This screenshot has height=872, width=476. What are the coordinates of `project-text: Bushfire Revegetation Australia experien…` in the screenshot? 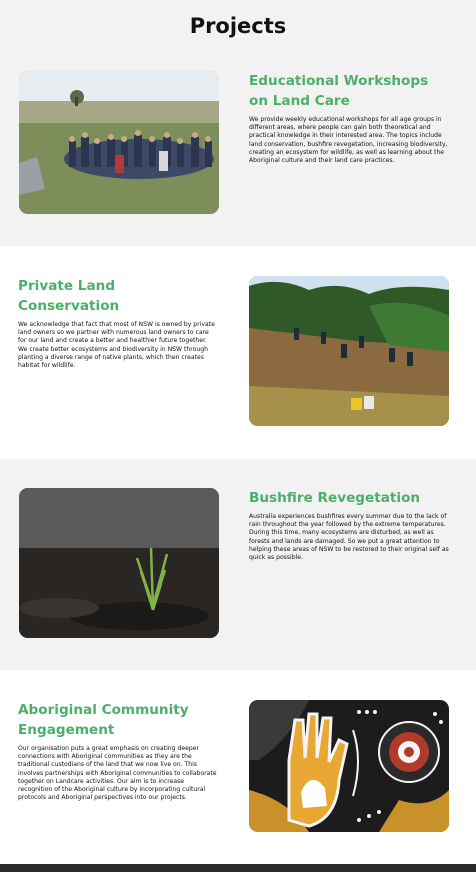 It's located at (349, 525).